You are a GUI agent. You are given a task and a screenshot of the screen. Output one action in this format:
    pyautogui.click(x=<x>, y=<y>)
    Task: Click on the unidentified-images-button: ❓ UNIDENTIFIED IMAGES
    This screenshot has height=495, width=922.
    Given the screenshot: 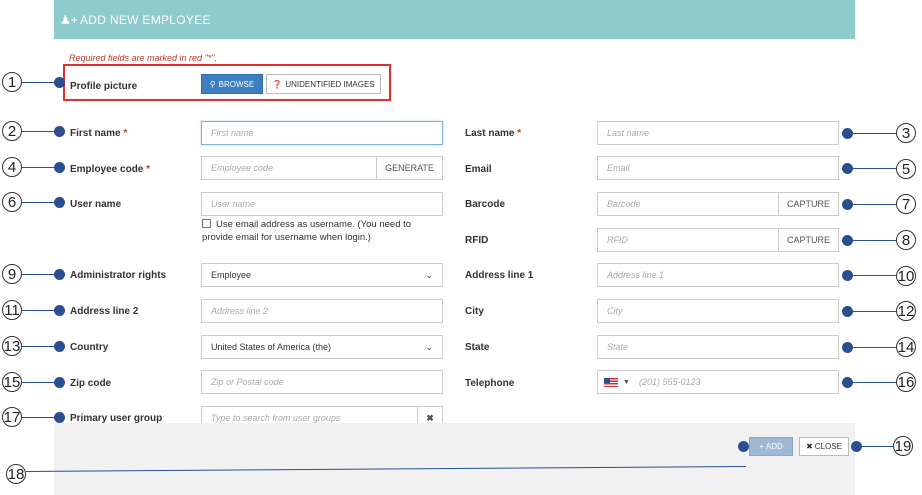 What is the action you would take?
    pyautogui.click(x=323, y=84)
    